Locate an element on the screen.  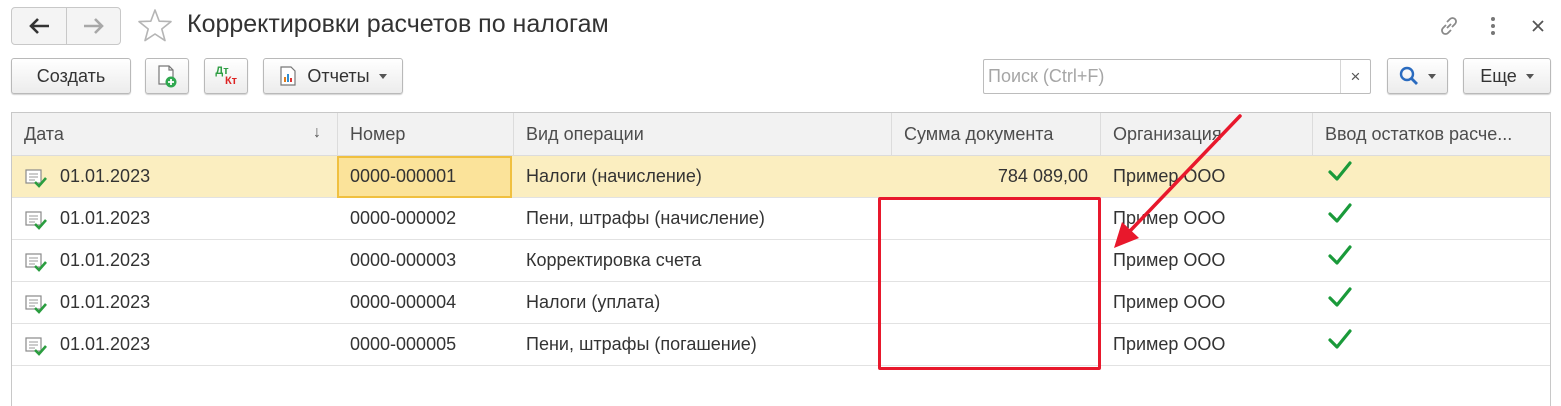
column-header-date: Дата ↓ is located at coordinates (175, 134).